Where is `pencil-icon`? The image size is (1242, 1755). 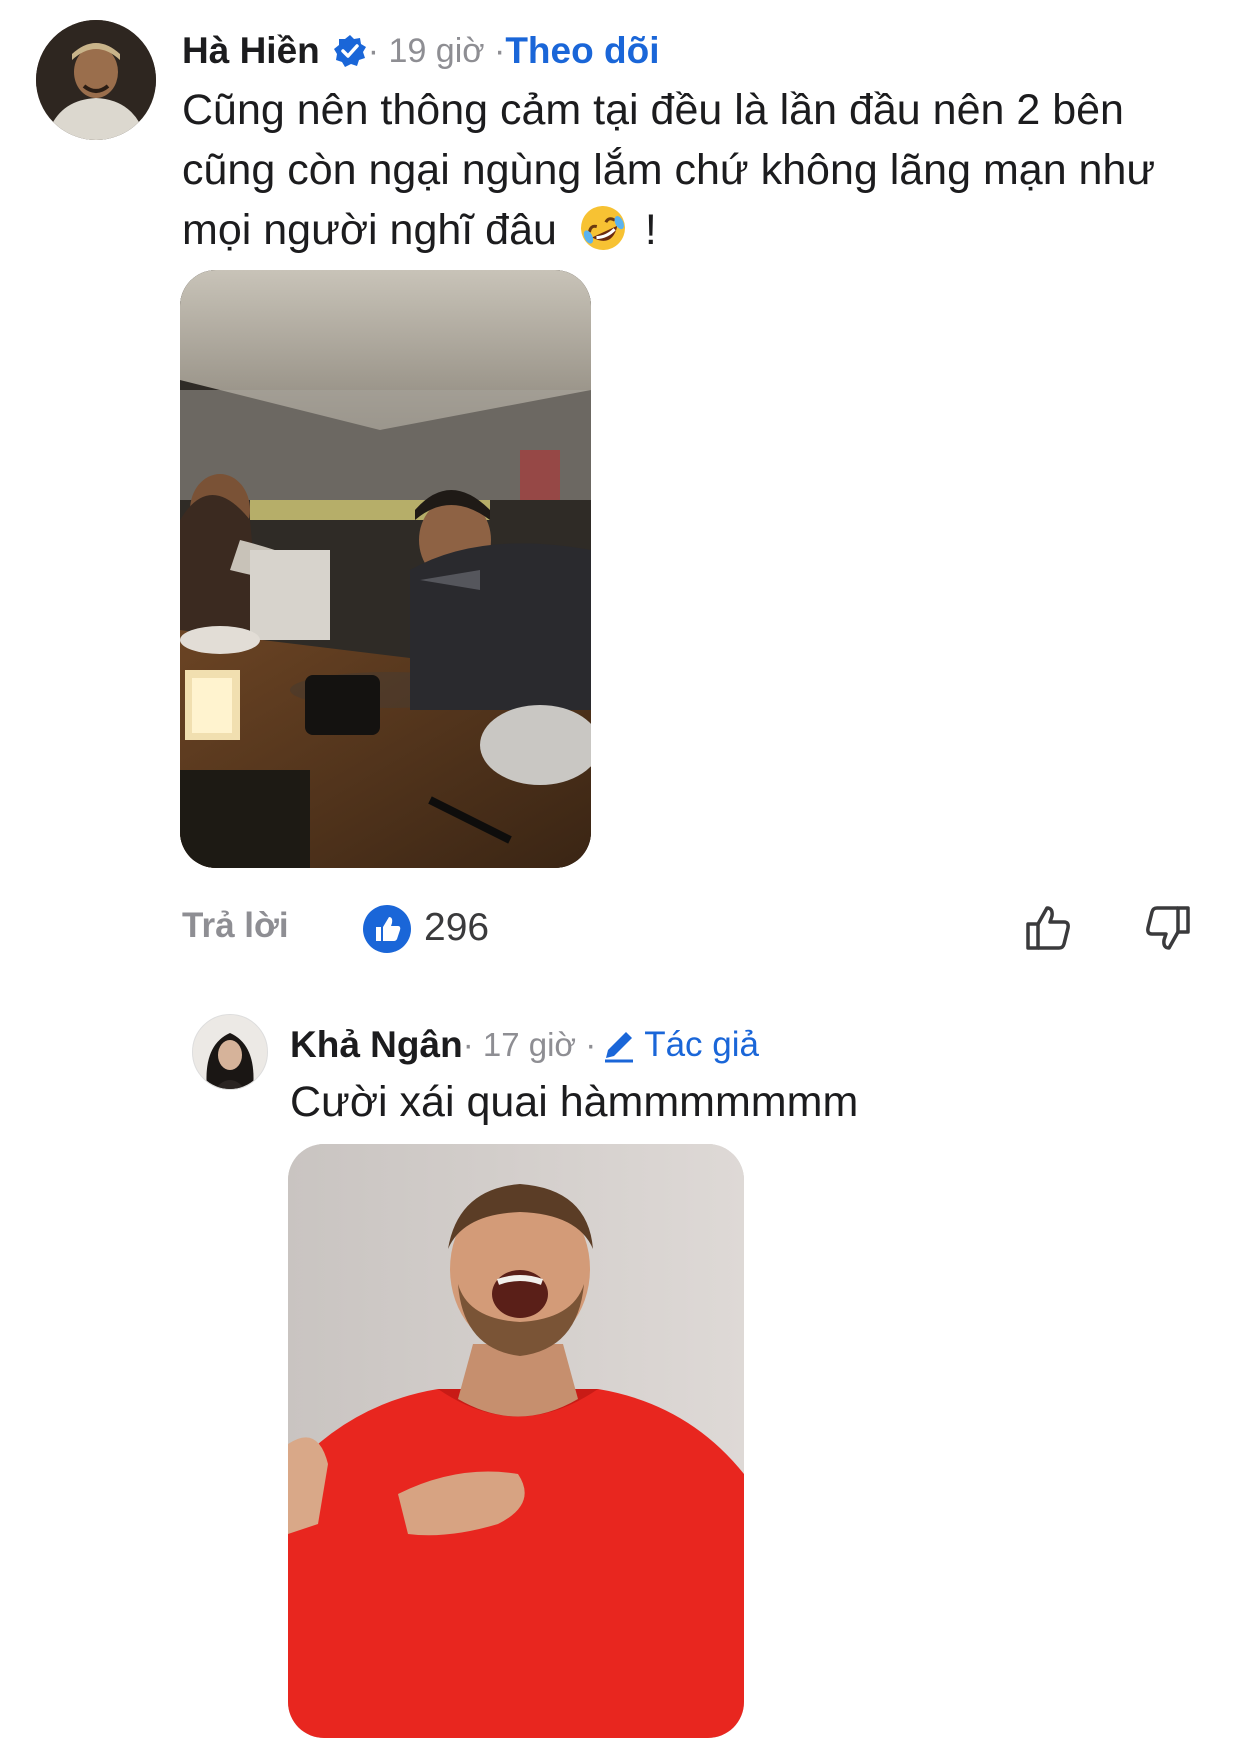 pencil-icon is located at coordinates (619, 1047).